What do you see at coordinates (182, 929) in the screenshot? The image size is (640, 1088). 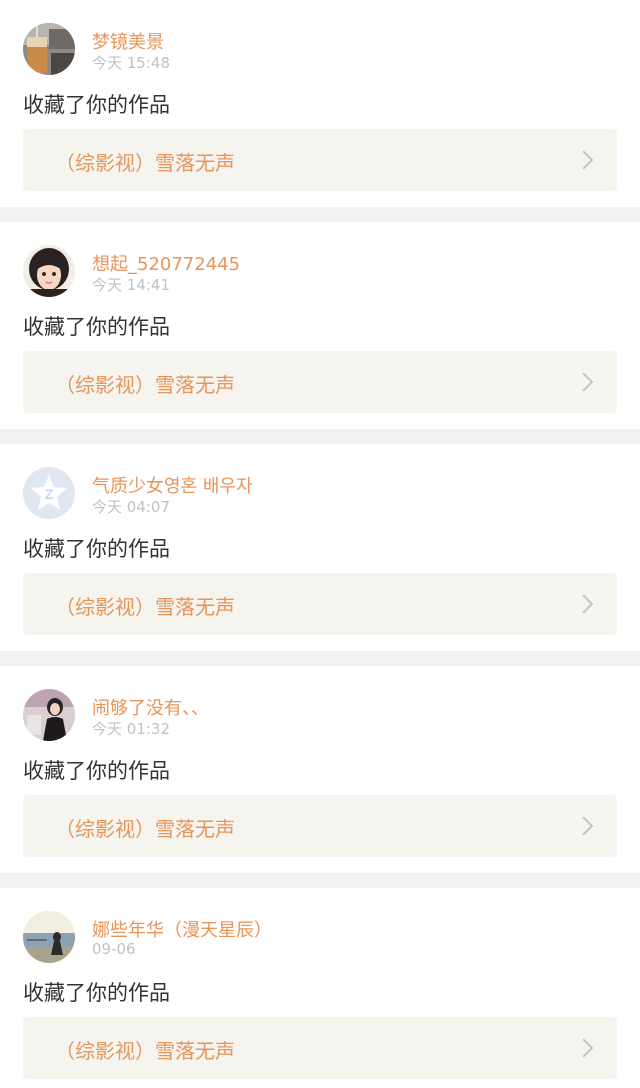 I see `username: 娜些年华（漫天星辰）` at bounding box center [182, 929].